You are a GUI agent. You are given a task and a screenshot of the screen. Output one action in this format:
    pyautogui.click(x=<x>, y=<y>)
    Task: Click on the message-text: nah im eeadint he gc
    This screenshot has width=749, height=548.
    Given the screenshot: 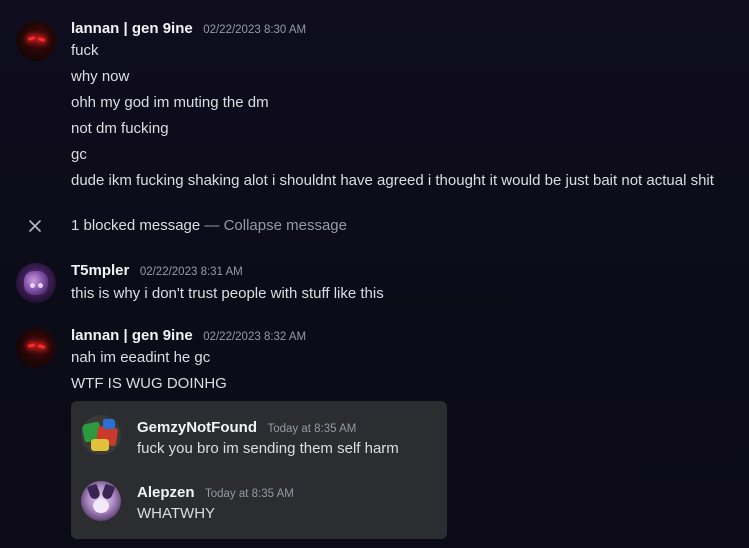 What is the action you would take?
    pyautogui.click(x=141, y=357)
    